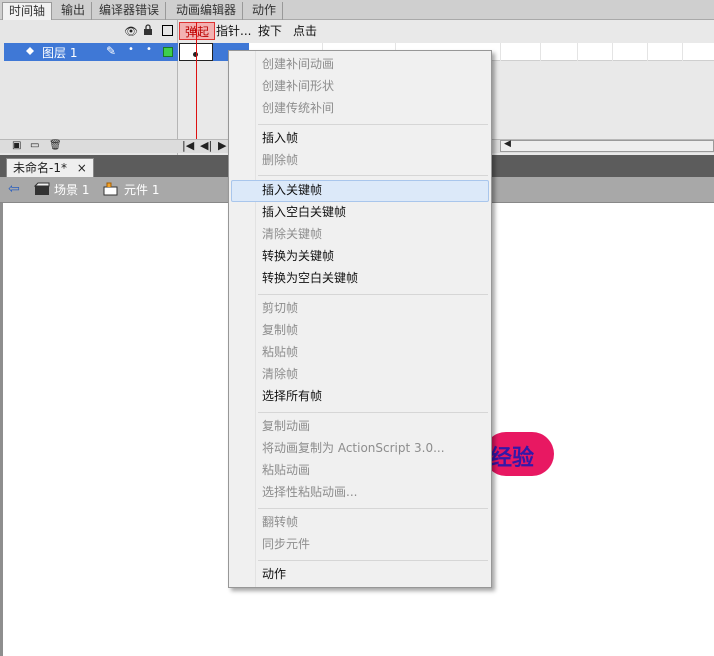  What do you see at coordinates (274, 574) in the screenshot?
I see `menu-item-actions: 动作` at bounding box center [274, 574].